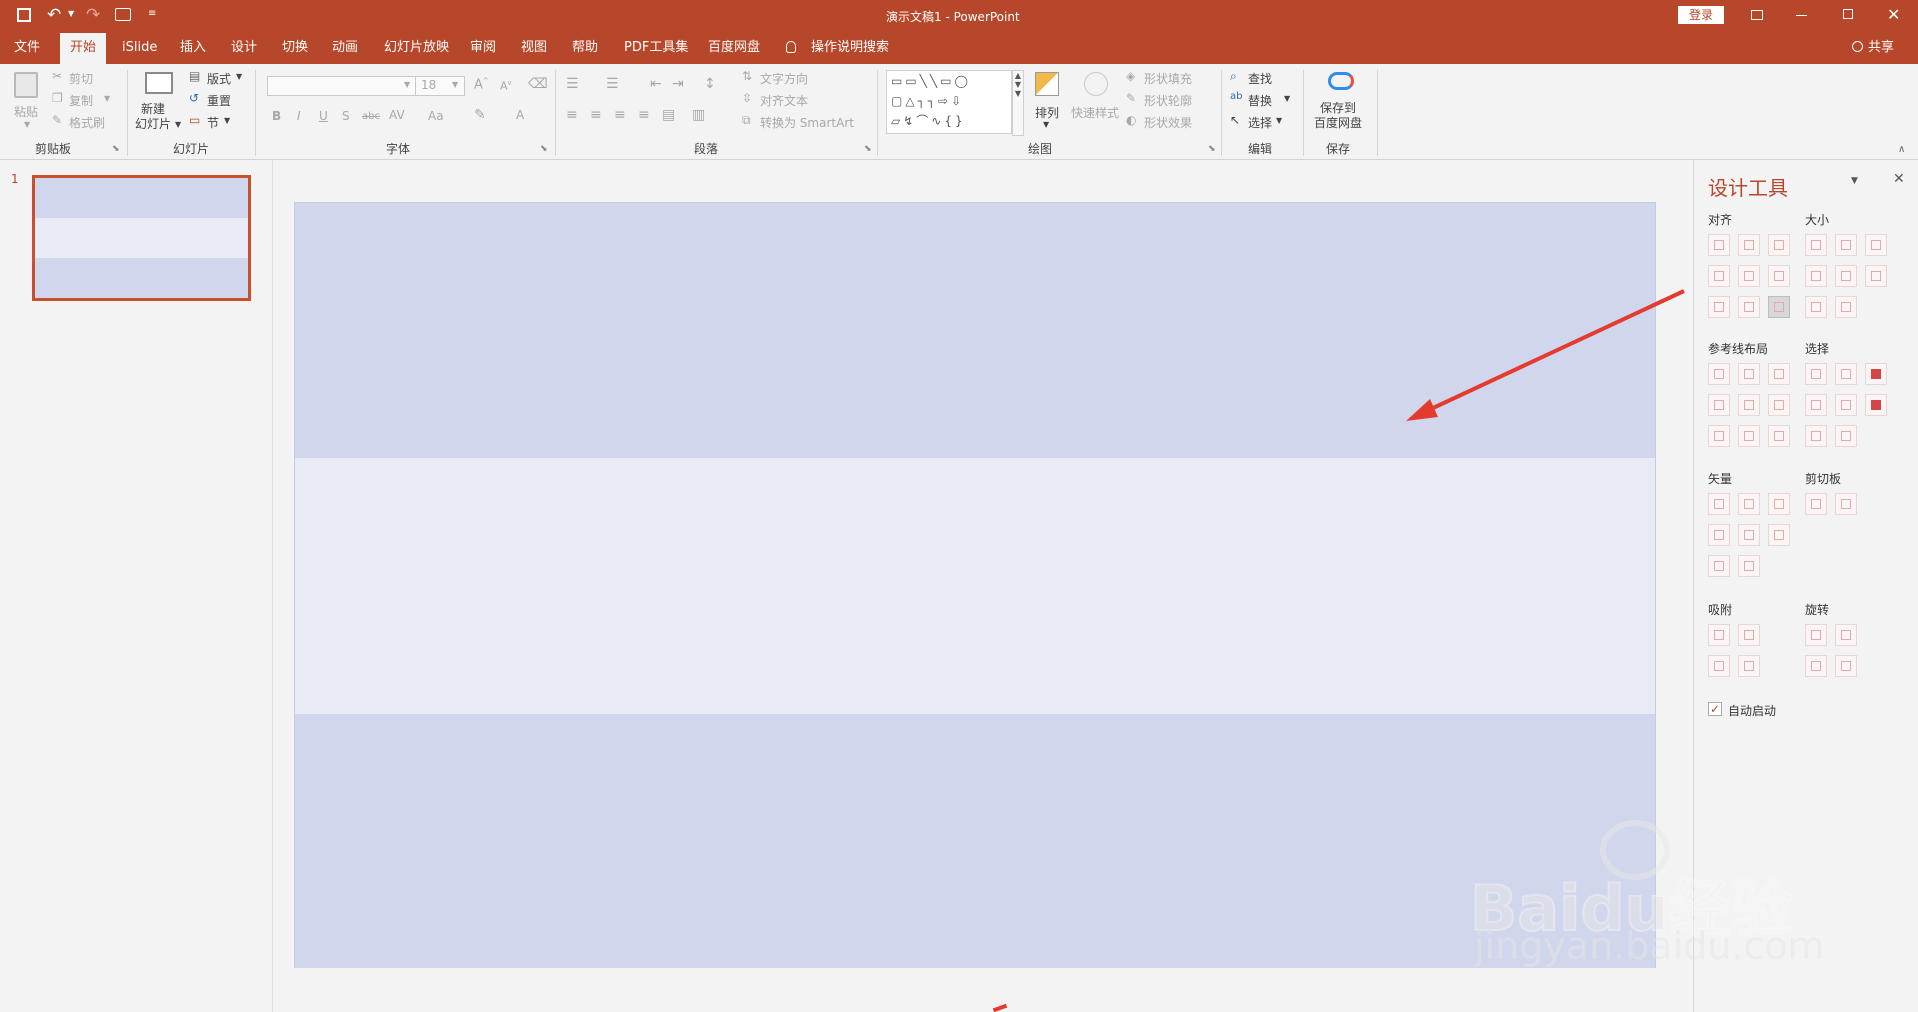 The height and width of the screenshot is (1012, 1918). Describe the element at coordinates (1046, 124) in the screenshot. I see `arrange-dropdown-icon: ▼` at that location.